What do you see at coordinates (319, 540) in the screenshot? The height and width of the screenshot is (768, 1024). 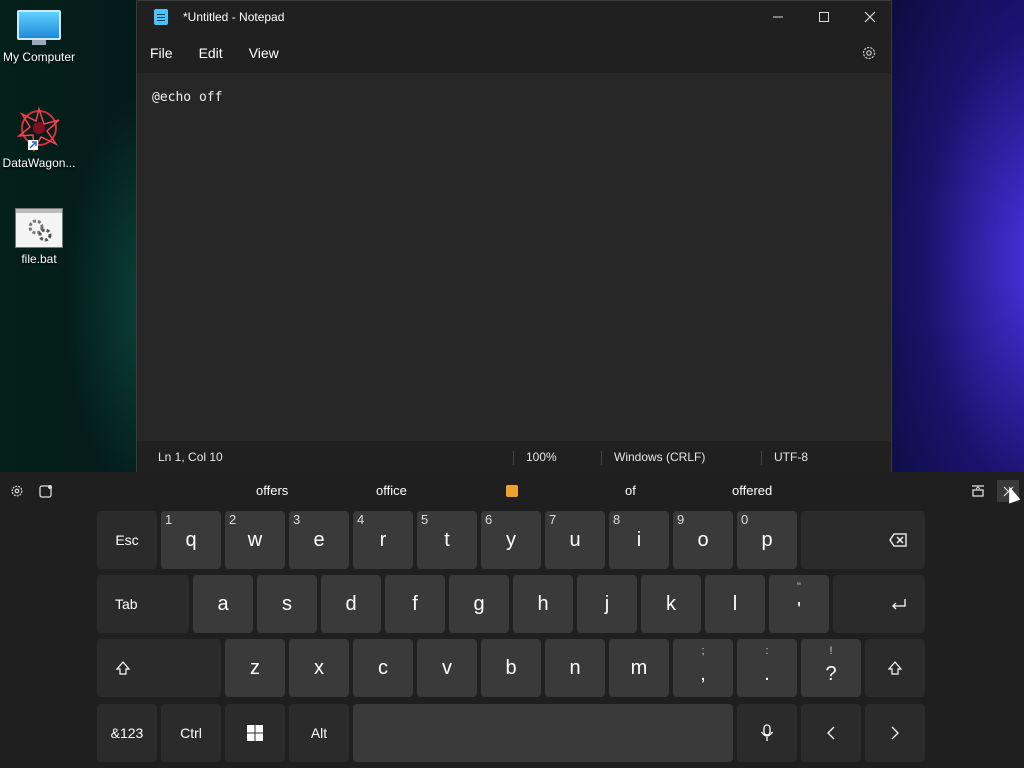 I see `key-e: 3e` at bounding box center [319, 540].